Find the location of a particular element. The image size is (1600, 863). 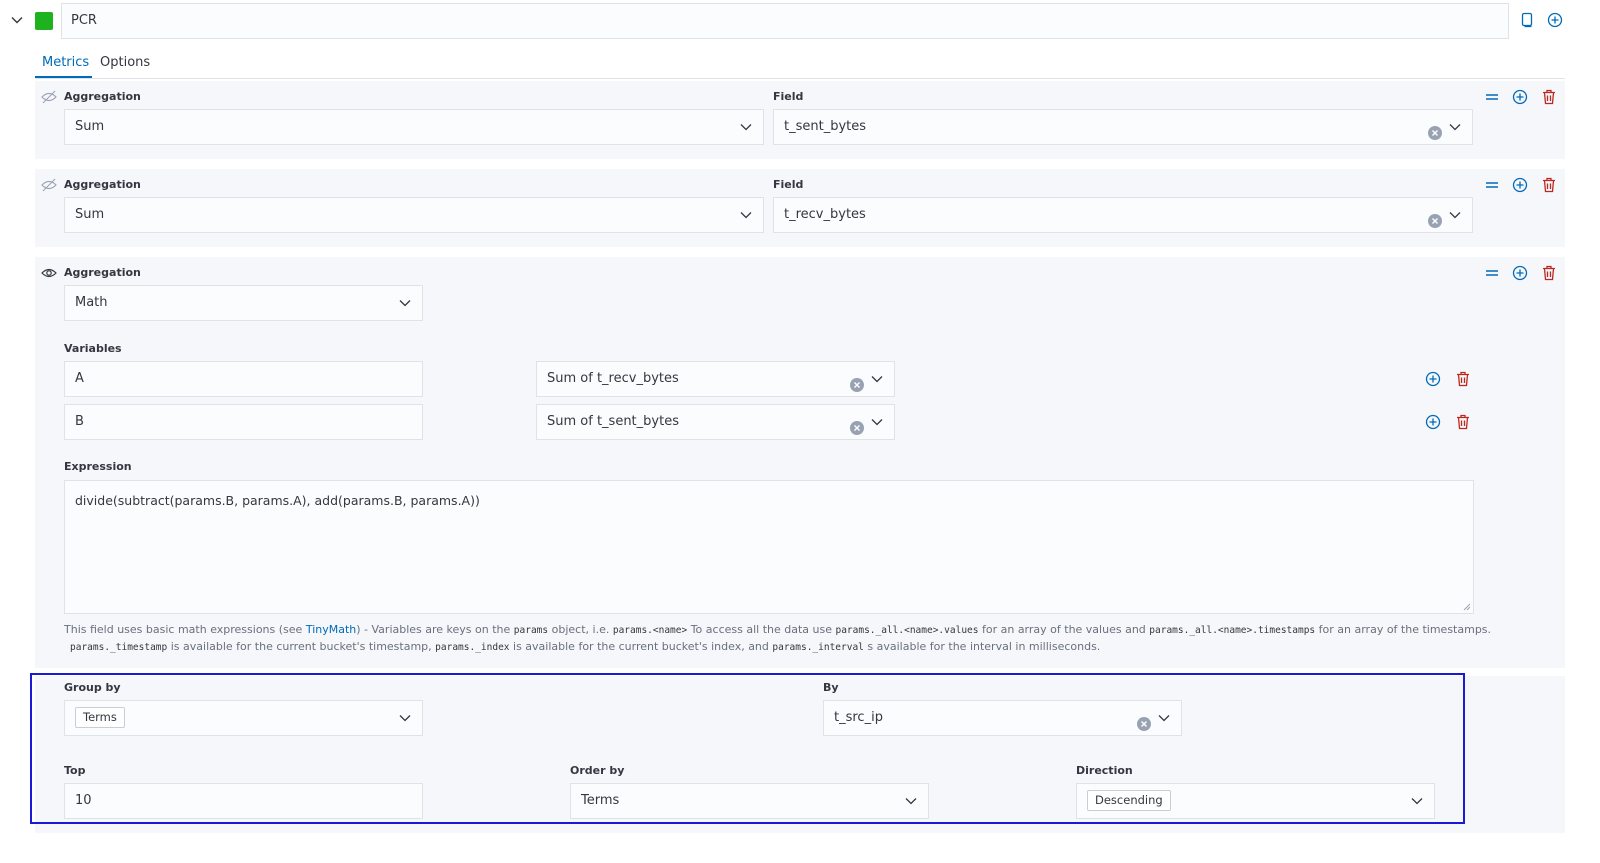

order-by-value: Terms is located at coordinates (600, 800).